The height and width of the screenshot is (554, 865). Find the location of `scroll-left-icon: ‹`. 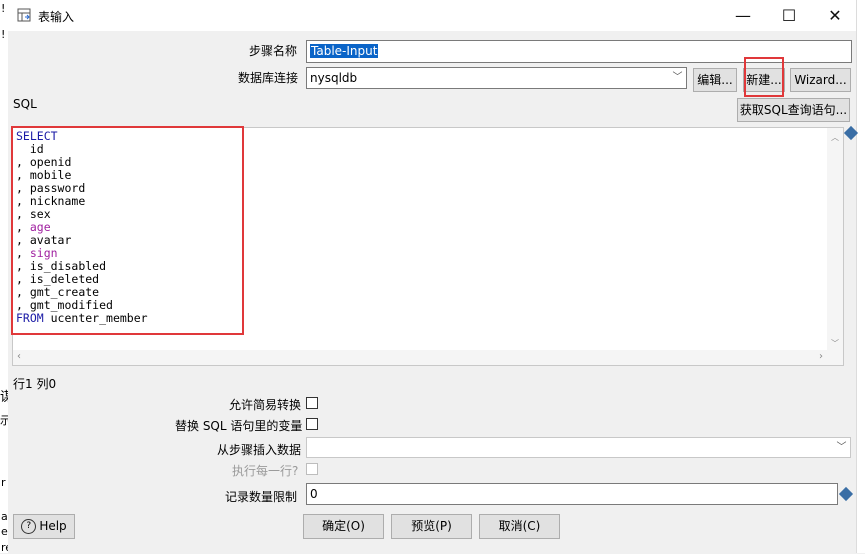

scroll-left-icon: ‹ is located at coordinates (19, 356).